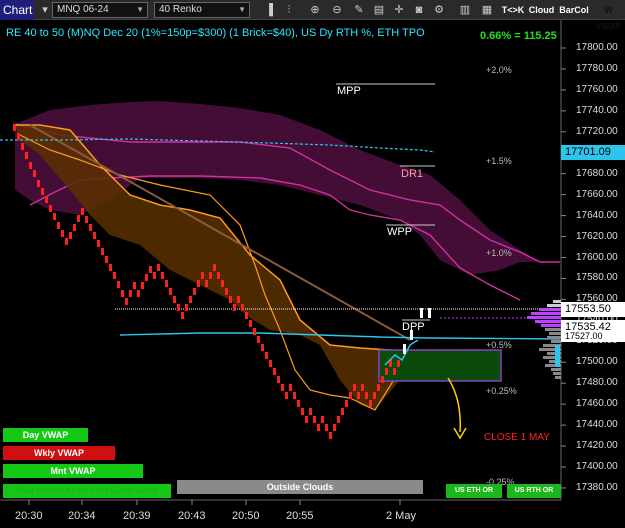  Describe the element at coordinates (499, 70) in the screenshot. I see `percent-label: +2.0%` at that location.